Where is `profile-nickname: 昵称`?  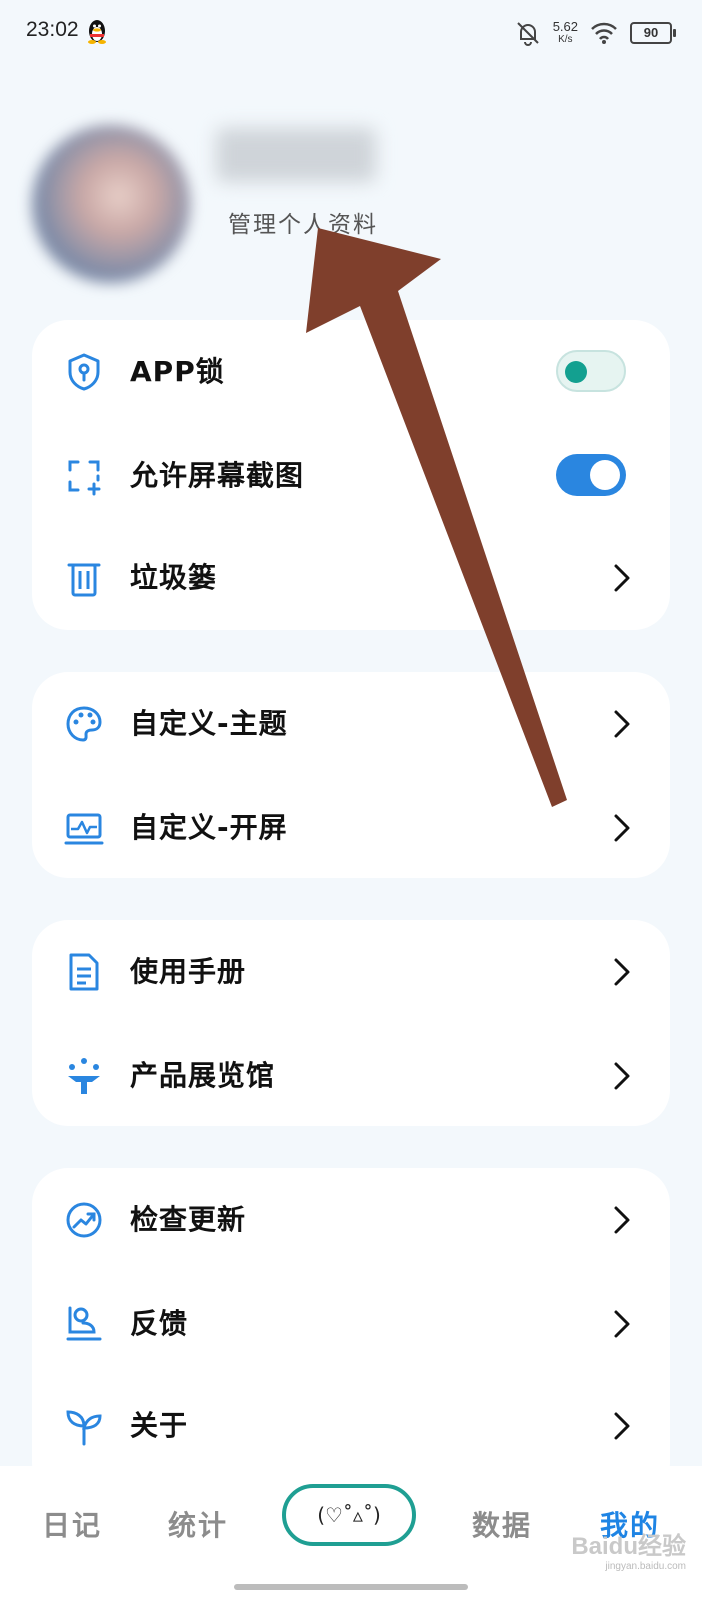
profile-nickname: 昵称 is located at coordinates (296, 155).